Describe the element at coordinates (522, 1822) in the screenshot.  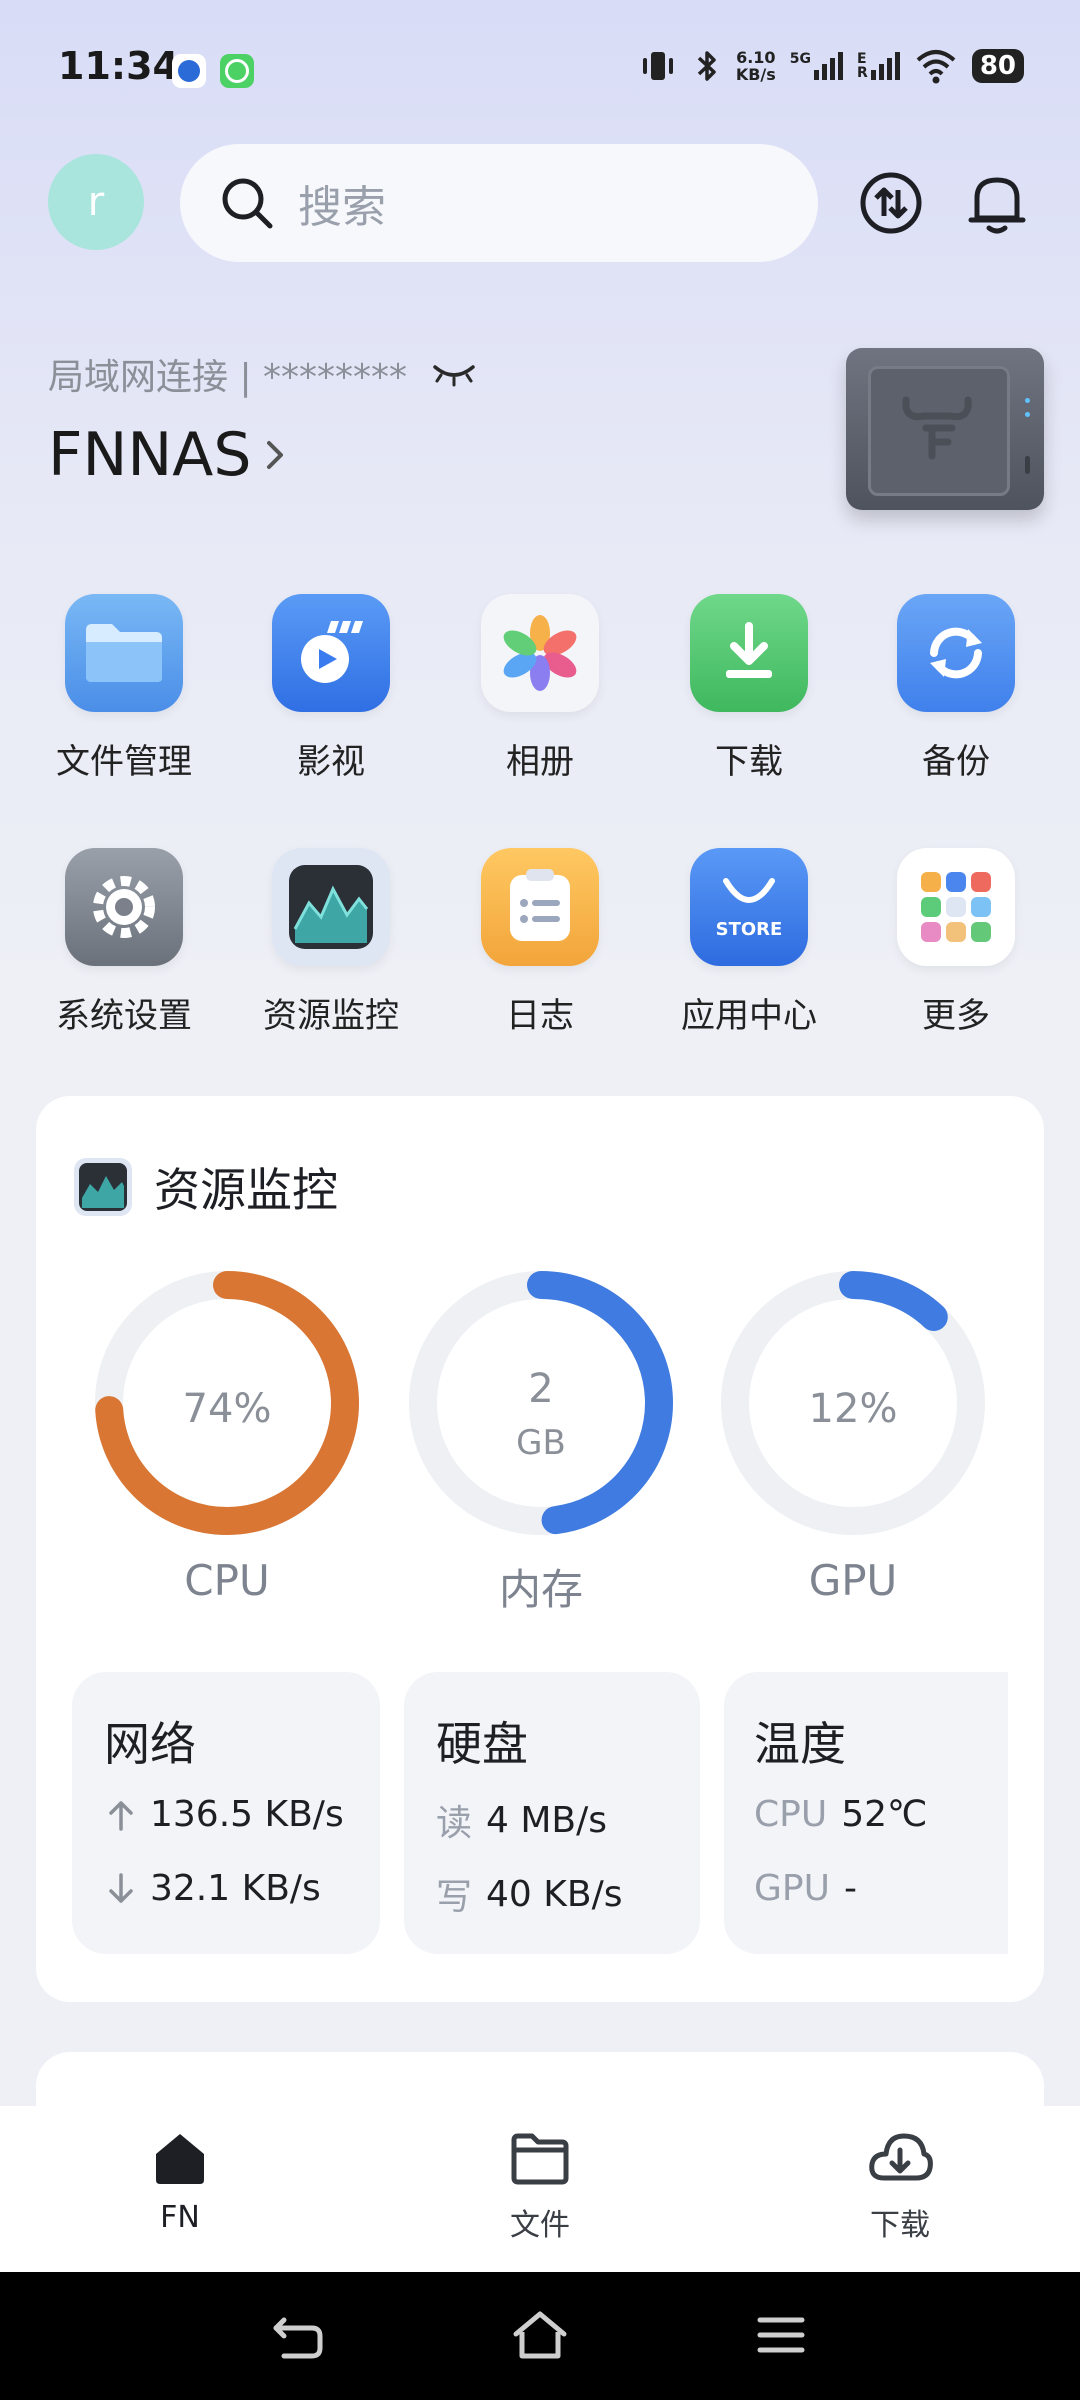
I see `disk-read: 读4 MB/s` at that location.